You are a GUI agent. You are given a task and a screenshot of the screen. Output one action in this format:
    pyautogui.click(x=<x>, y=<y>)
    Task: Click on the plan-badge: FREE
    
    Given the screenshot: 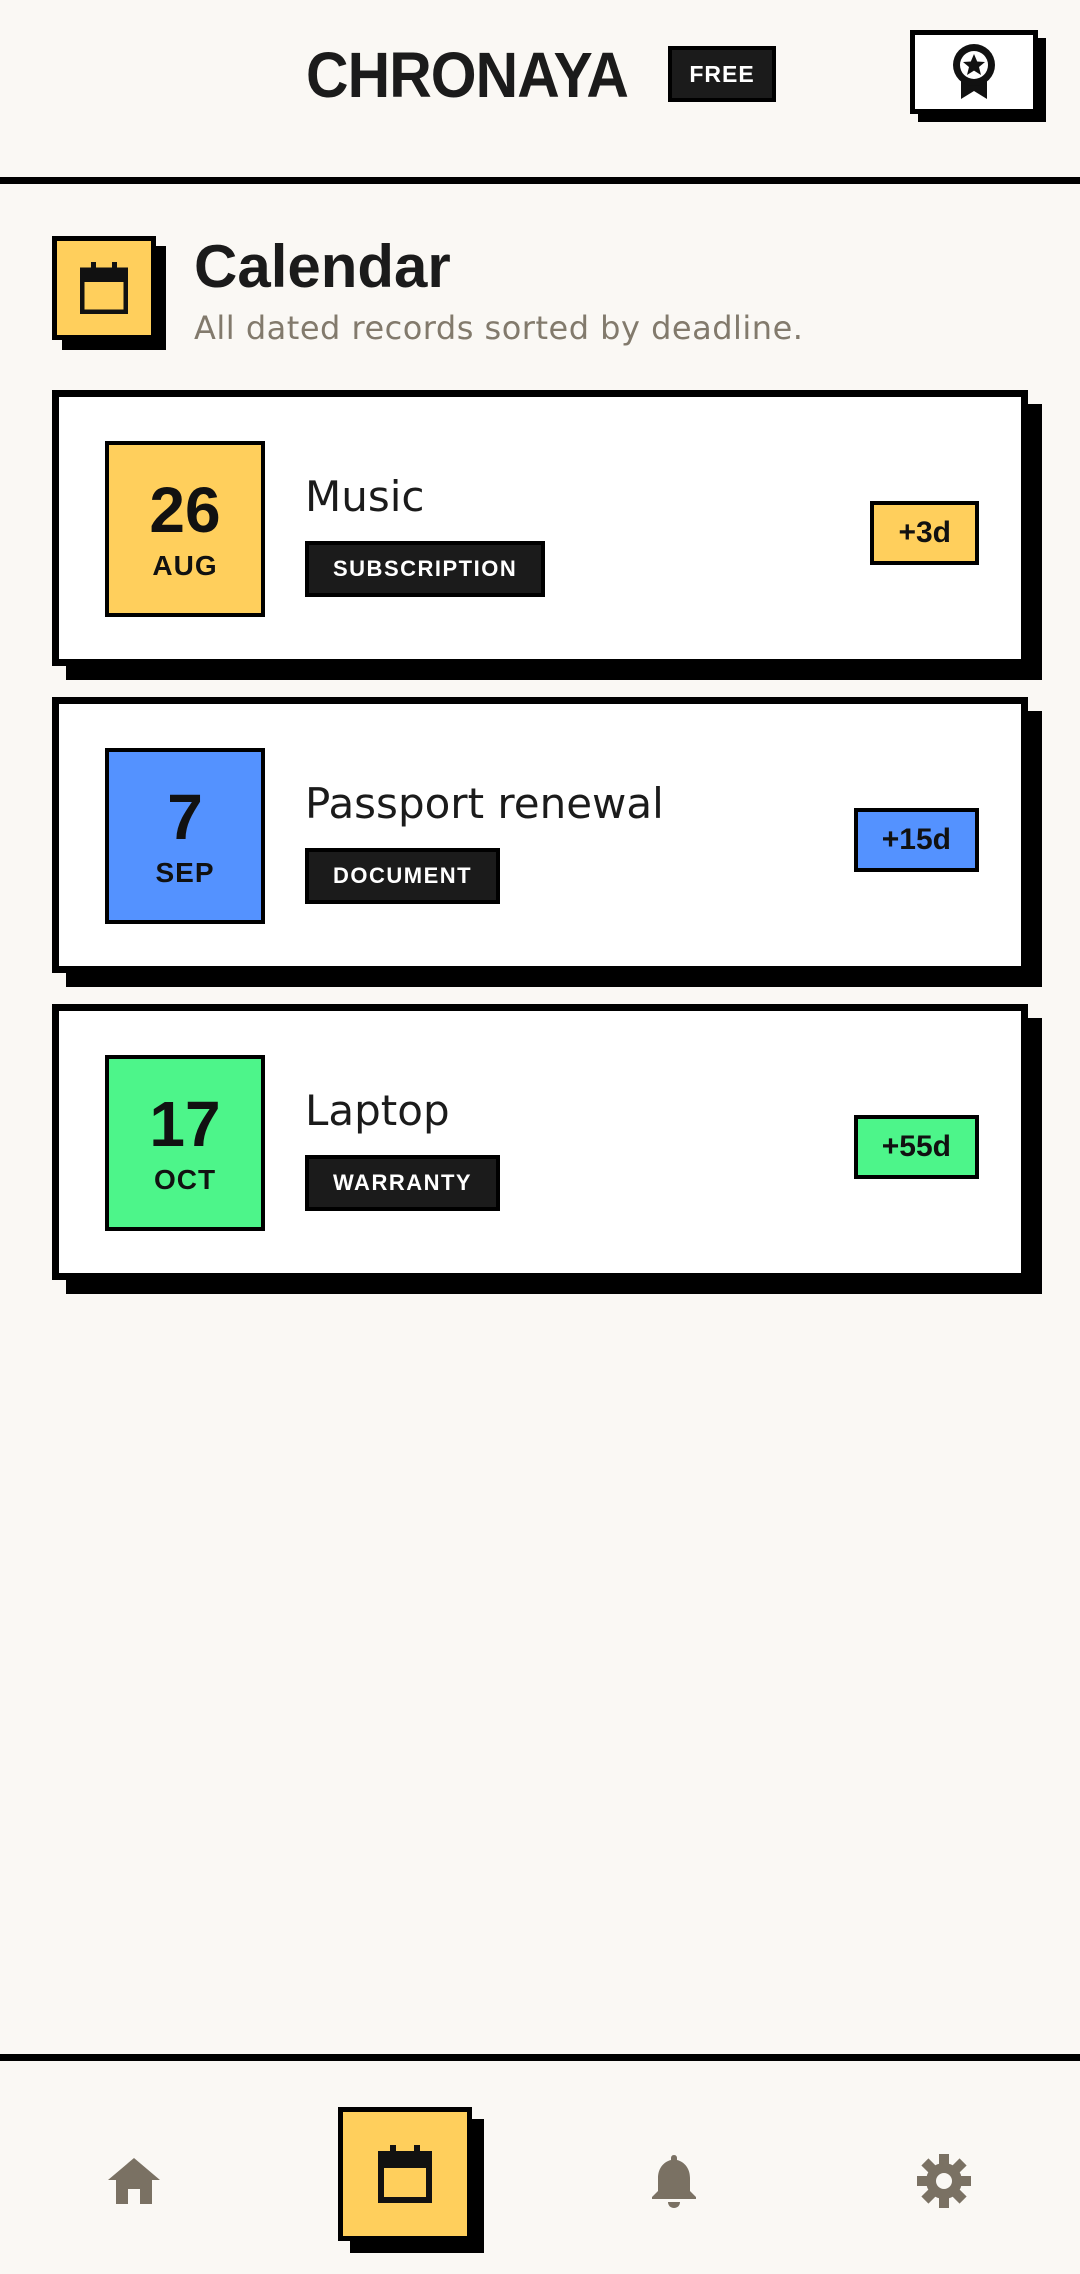 What is the action you would take?
    pyautogui.click(x=722, y=74)
    